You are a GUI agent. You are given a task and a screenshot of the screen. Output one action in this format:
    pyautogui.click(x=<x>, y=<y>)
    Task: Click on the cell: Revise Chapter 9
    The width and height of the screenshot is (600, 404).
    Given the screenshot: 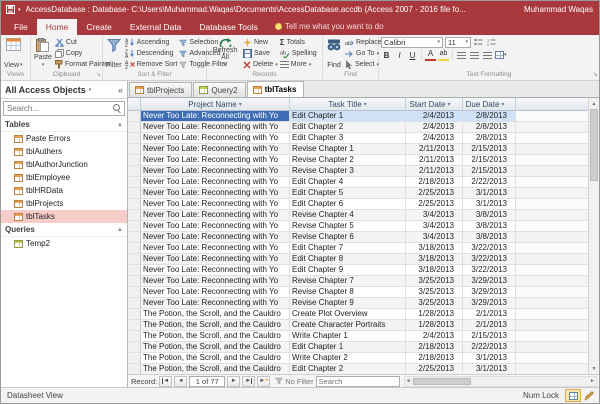 What is the action you would take?
    pyautogui.click(x=348, y=303)
    